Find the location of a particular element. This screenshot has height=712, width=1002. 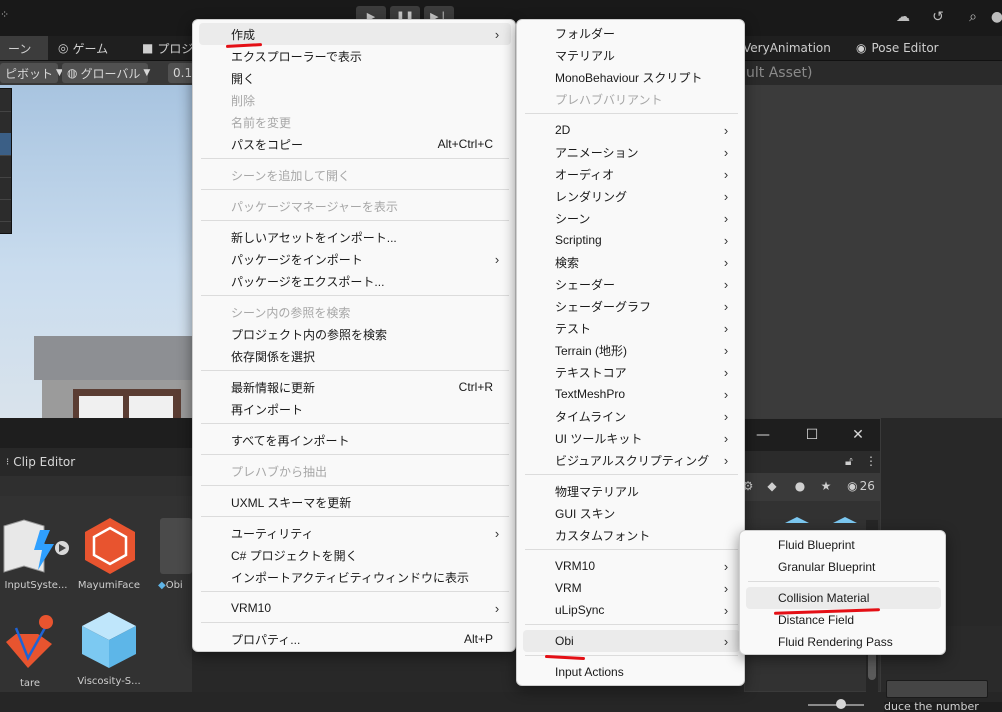

menu-separator is located at coordinates (631, 549).